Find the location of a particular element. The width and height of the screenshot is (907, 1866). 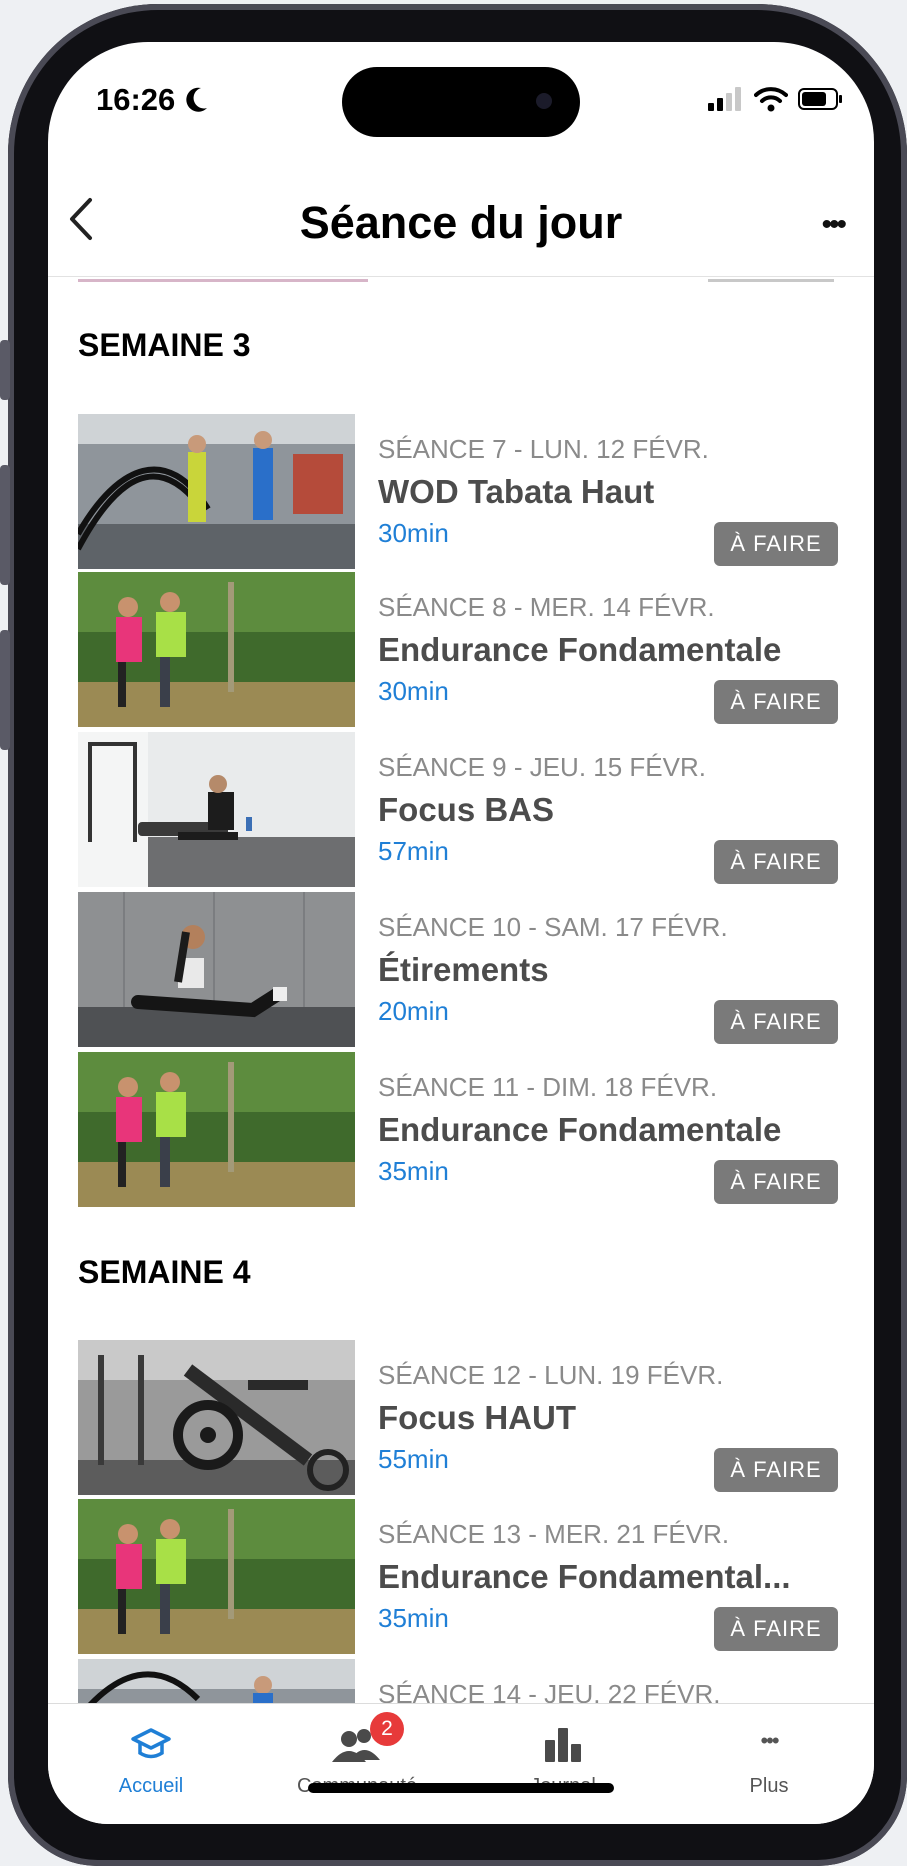

volume-down-button is located at coordinates (5, 525).